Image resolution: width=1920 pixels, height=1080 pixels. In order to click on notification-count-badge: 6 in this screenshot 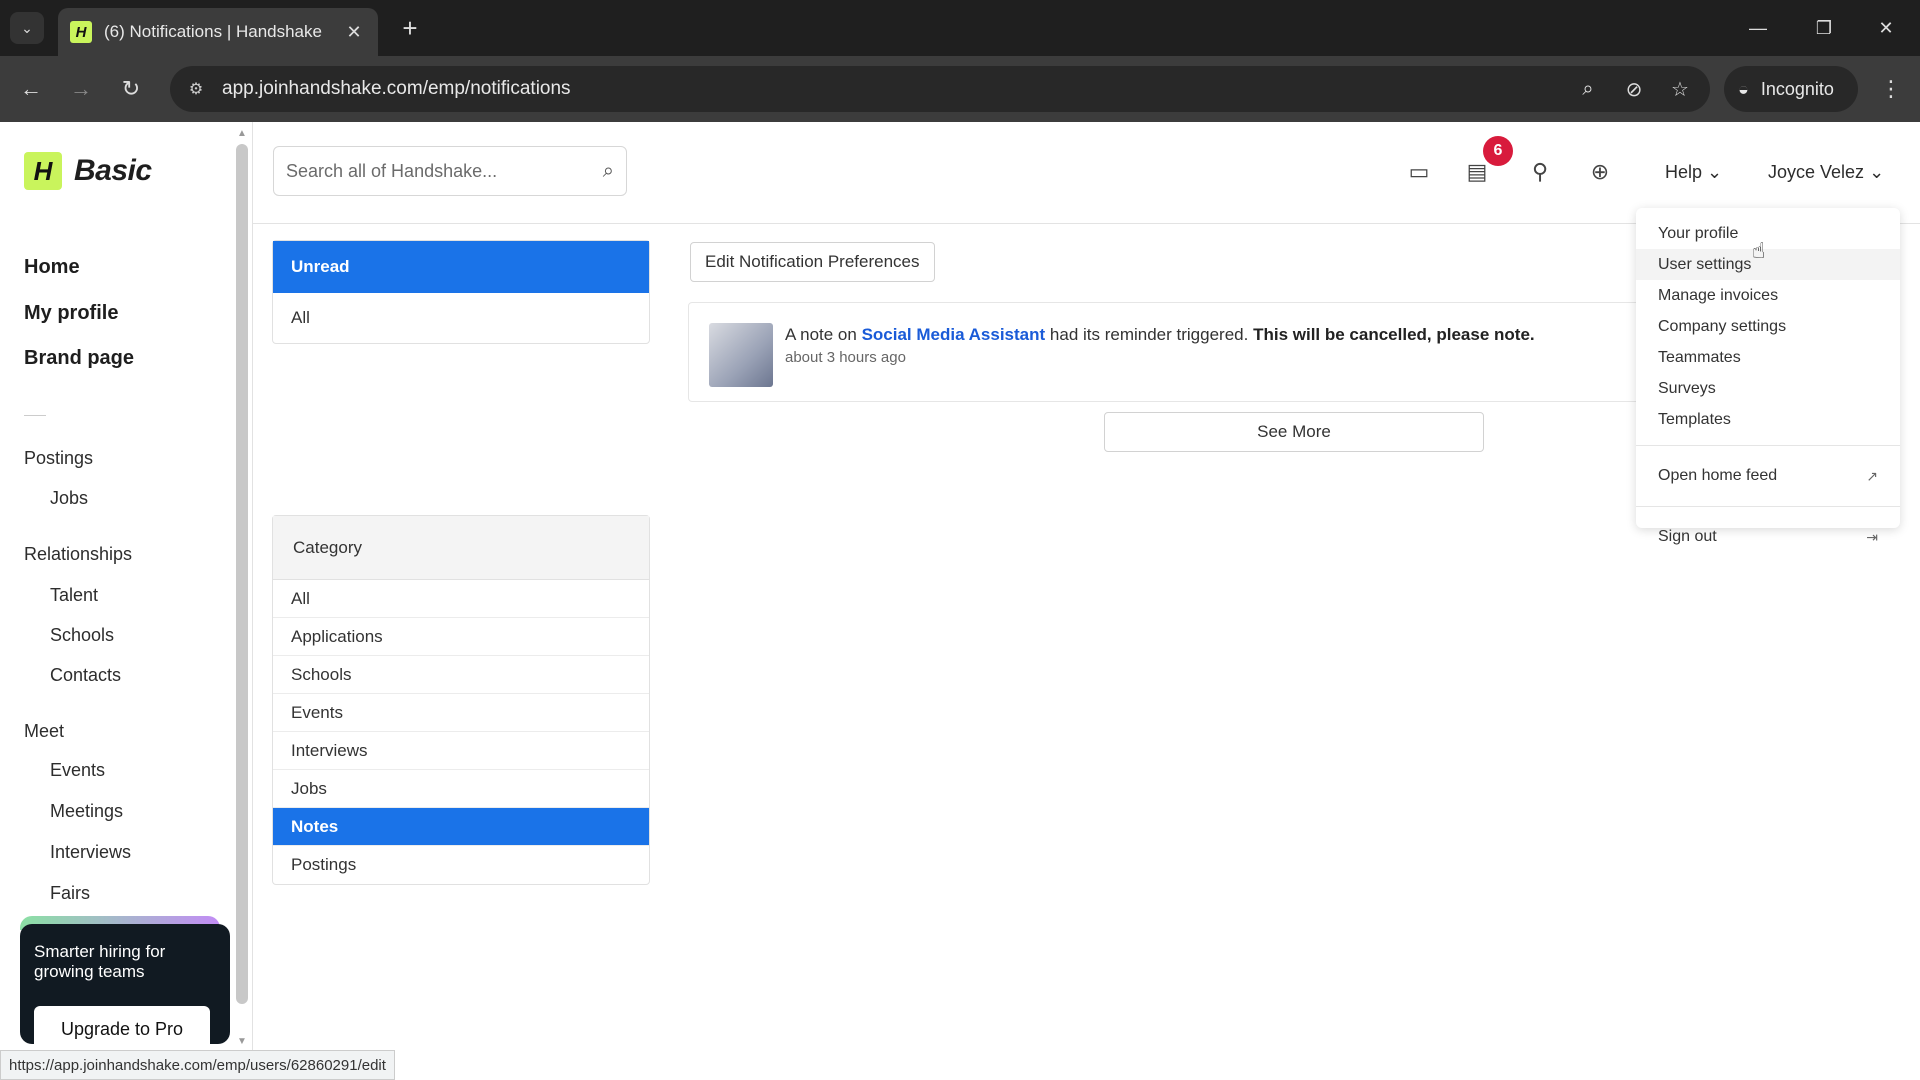, I will do `click(1498, 151)`.